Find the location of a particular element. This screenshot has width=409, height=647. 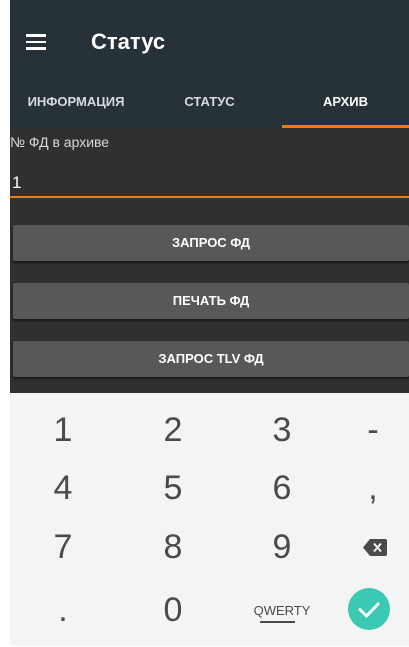

key-comma: , is located at coordinates (368, 488).